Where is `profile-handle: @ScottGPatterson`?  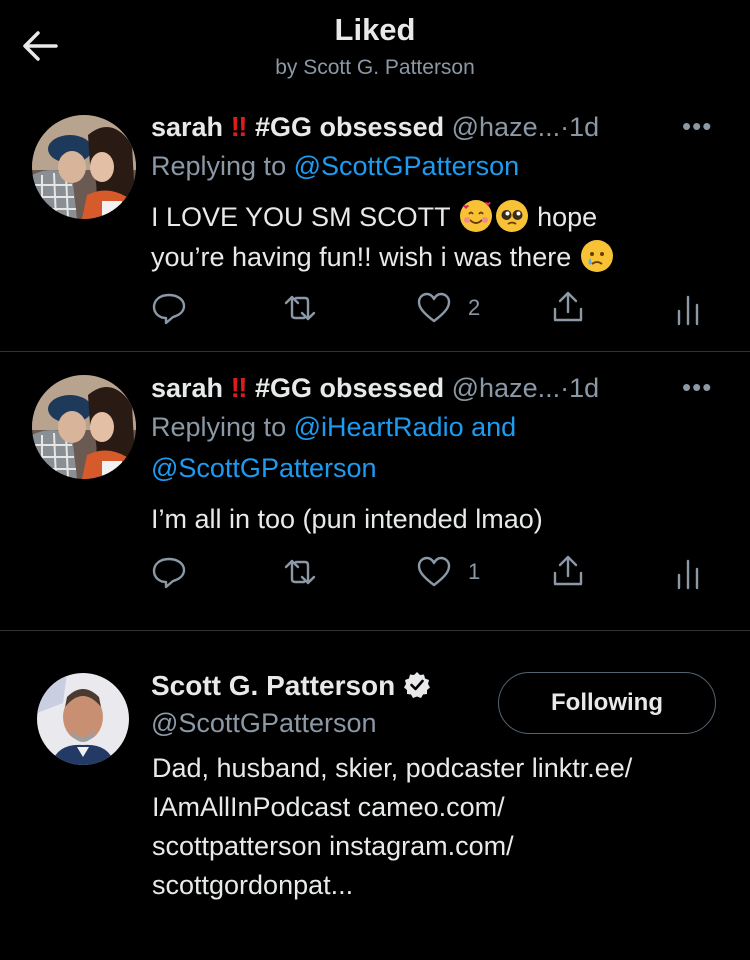 profile-handle: @ScottGPatterson is located at coordinates (264, 723).